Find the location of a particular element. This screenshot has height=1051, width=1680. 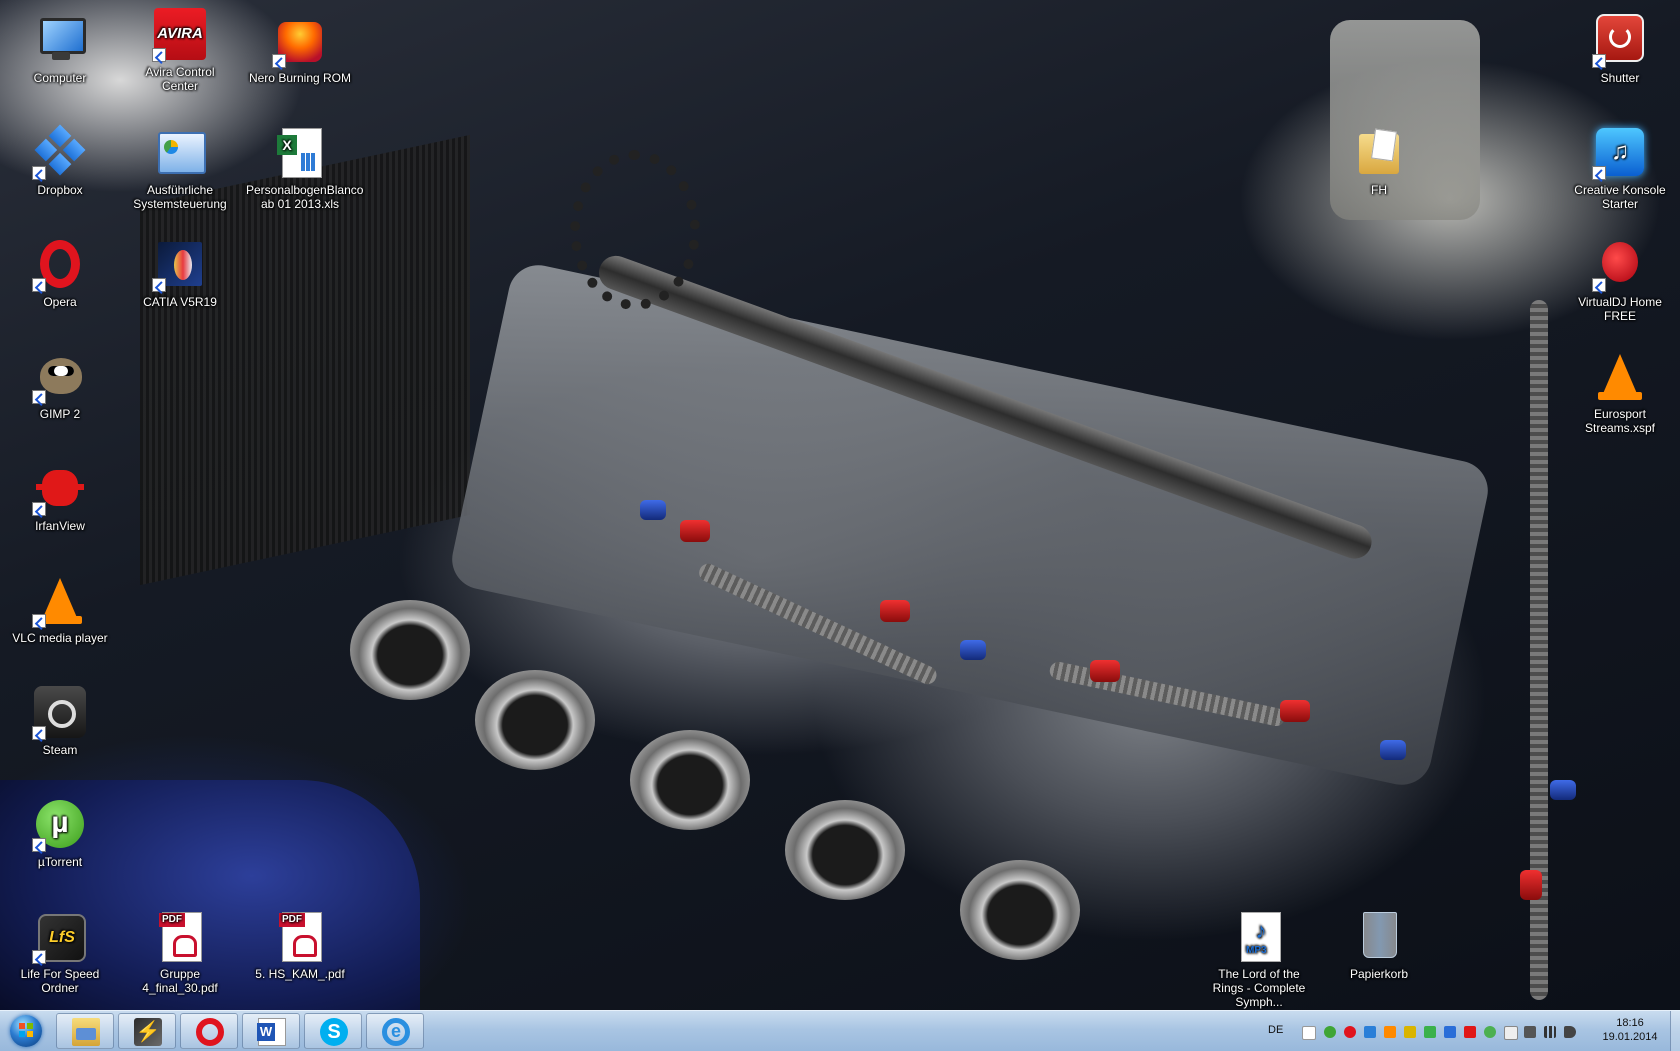

taskbar-item-winamp is located at coordinates (147, 1031).